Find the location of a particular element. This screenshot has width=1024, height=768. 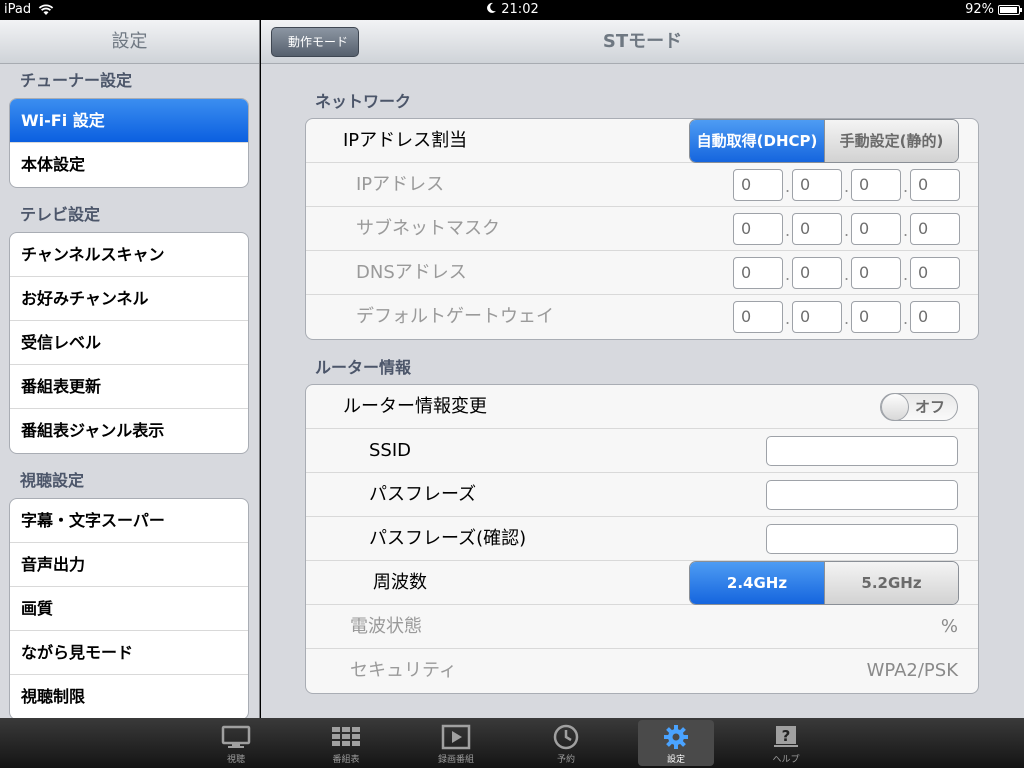

tab-recordings: 録画番組 is located at coordinates (456, 743).